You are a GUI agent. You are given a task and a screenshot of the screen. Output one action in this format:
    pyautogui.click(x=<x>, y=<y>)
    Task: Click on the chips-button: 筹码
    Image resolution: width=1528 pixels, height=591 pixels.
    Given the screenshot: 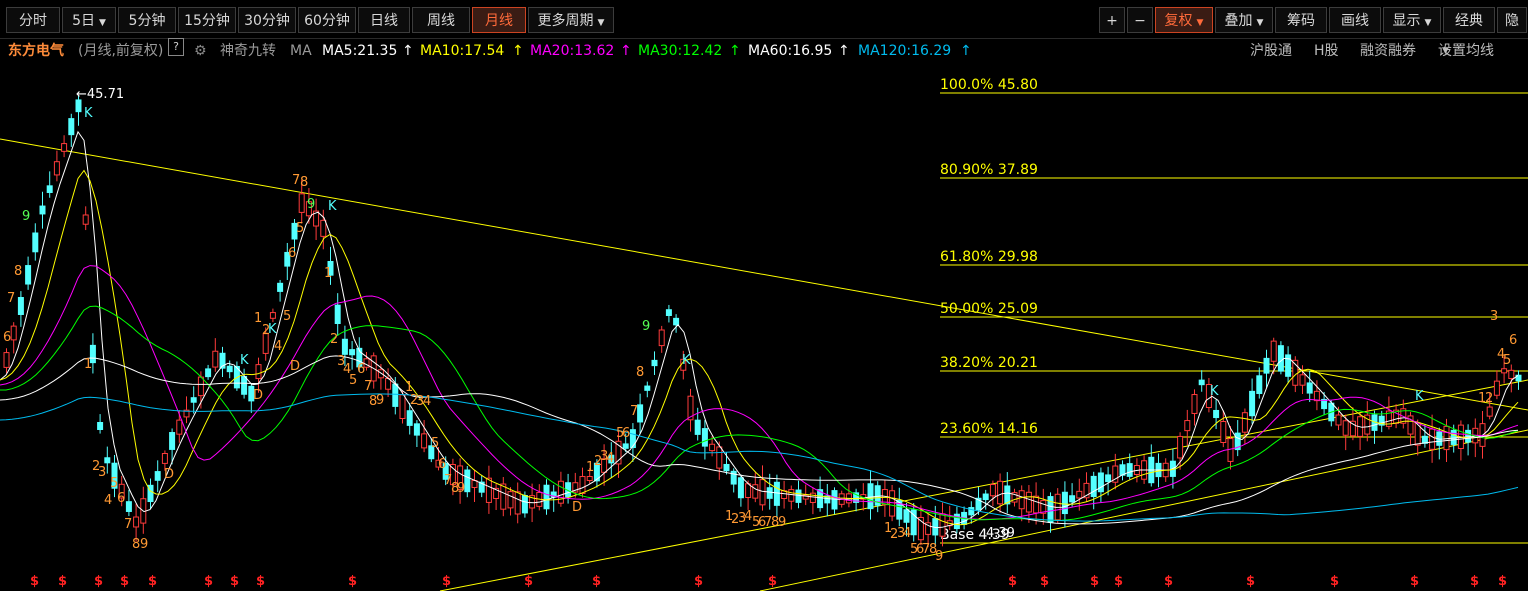 What is the action you would take?
    pyautogui.click(x=1301, y=20)
    